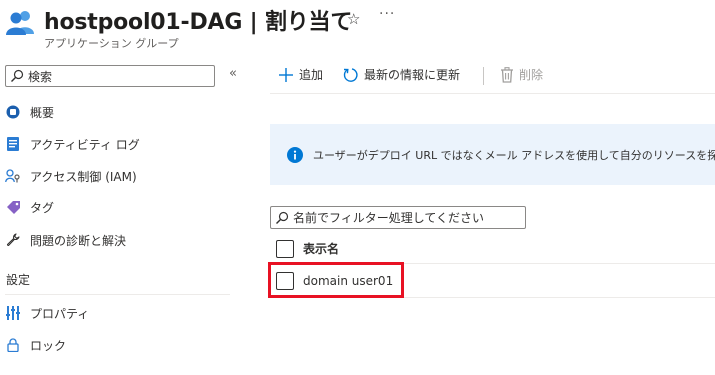  Describe the element at coordinates (110, 76) in the screenshot. I see `sidebar-search-input: 検索` at that location.